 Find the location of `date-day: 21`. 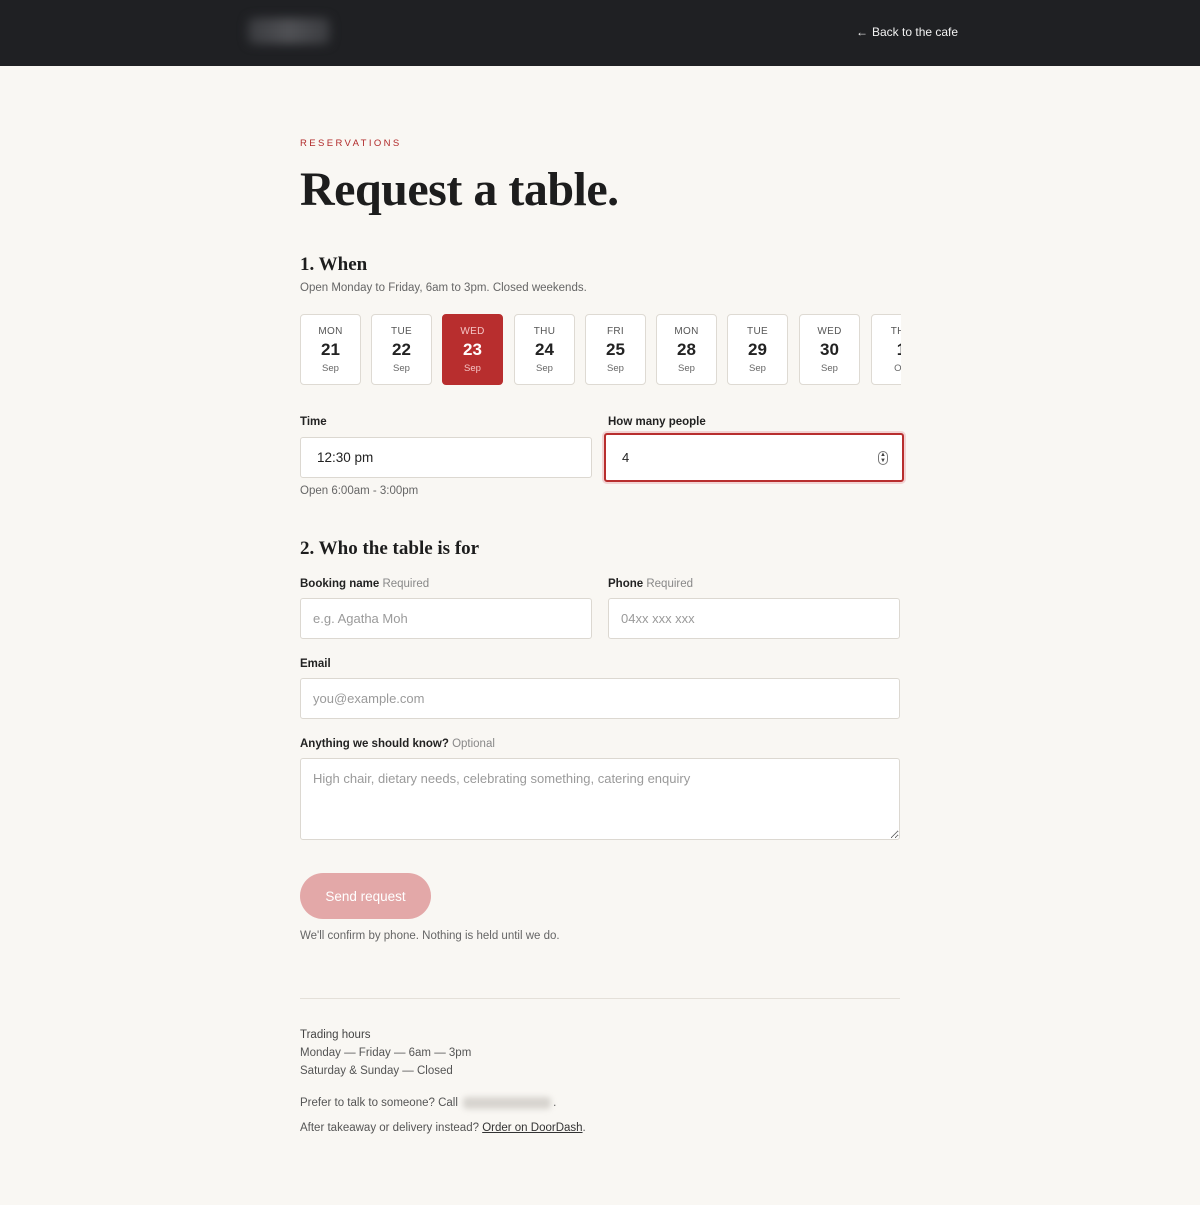

date-day: 21 is located at coordinates (330, 349).